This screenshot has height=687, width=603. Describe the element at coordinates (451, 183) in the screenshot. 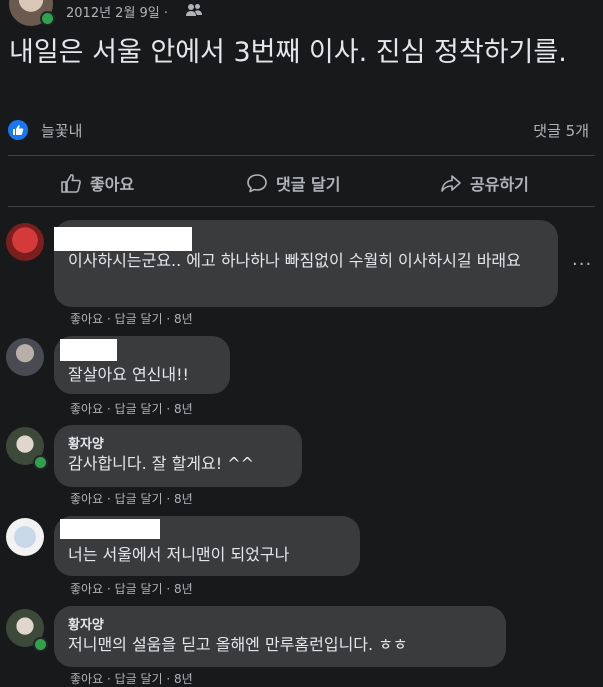

I see `share-icon` at that location.